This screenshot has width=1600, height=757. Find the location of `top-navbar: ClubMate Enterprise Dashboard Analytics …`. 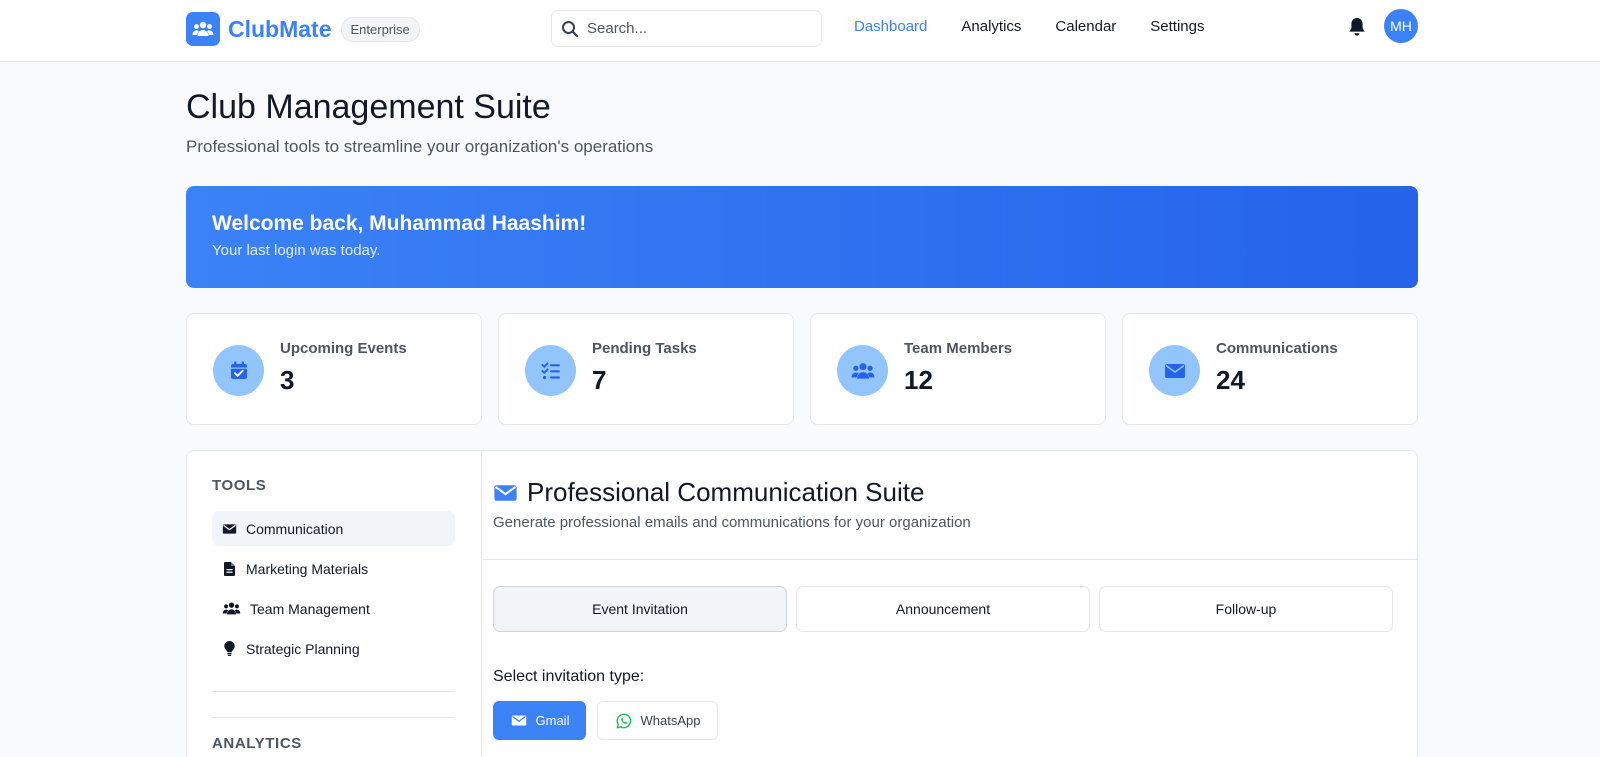

top-navbar: ClubMate Enterprise Dashboard Analytics … is located at coordinates (800, 31).